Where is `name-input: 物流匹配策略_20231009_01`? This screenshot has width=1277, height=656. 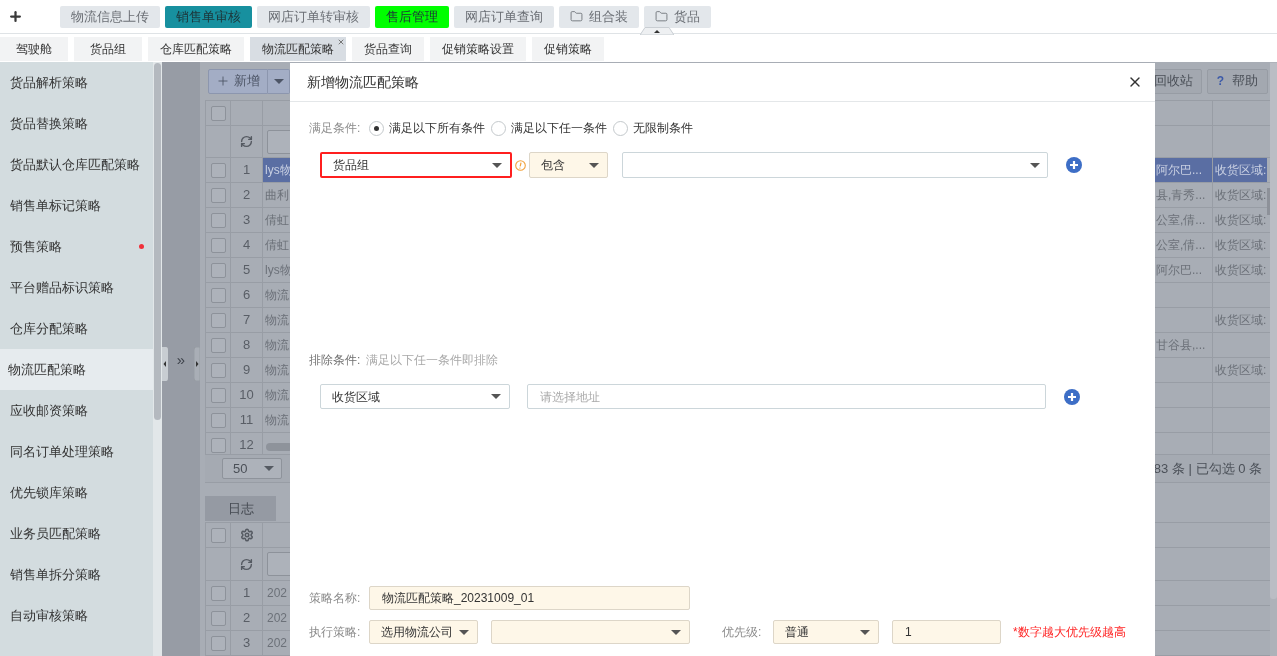 name-input: 物流匹配策略_20231009_01 is located at coordinates (529, 598).